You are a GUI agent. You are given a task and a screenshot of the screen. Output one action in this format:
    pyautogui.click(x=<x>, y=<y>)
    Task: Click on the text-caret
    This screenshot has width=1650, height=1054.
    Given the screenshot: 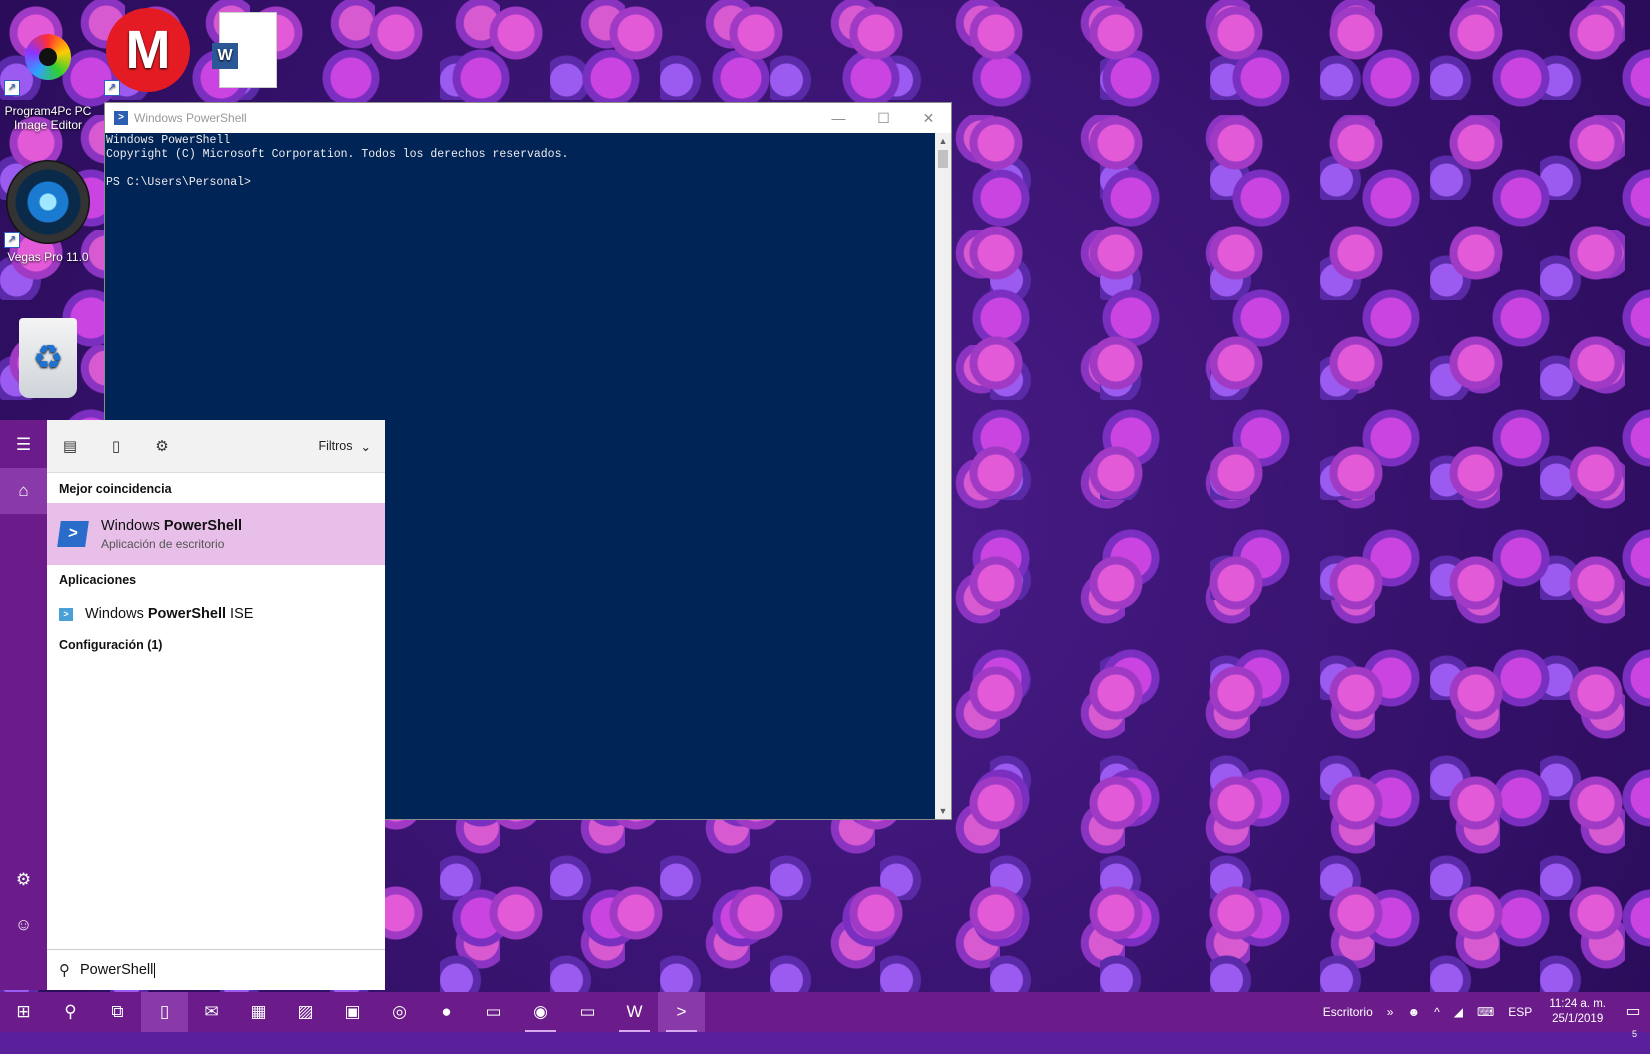 What is the action you would take?
    pyautogui.click(x=155, y=970)
    